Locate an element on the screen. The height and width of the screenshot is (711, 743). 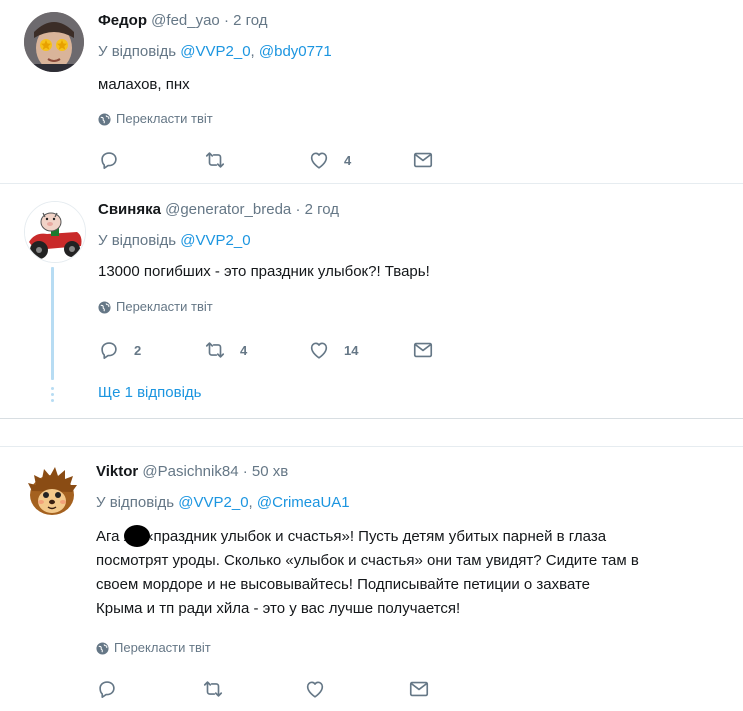
tweet-header: Свиняка @generator_breda · 2 год is located at coordinates (218, 210).